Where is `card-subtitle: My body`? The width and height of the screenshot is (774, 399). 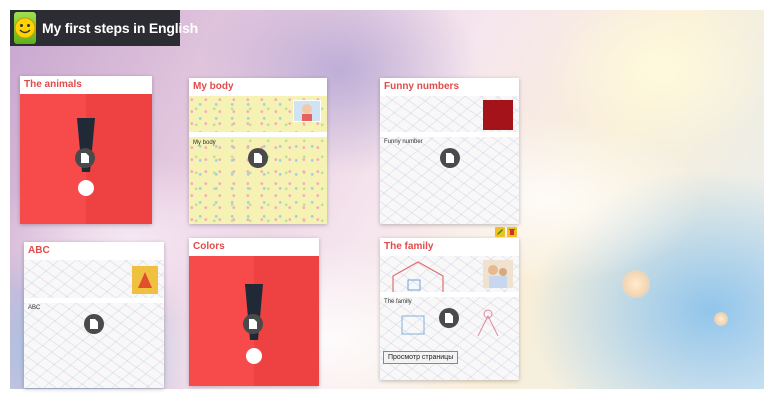
card-subtitle: My body is located at coordinates (204, 143).